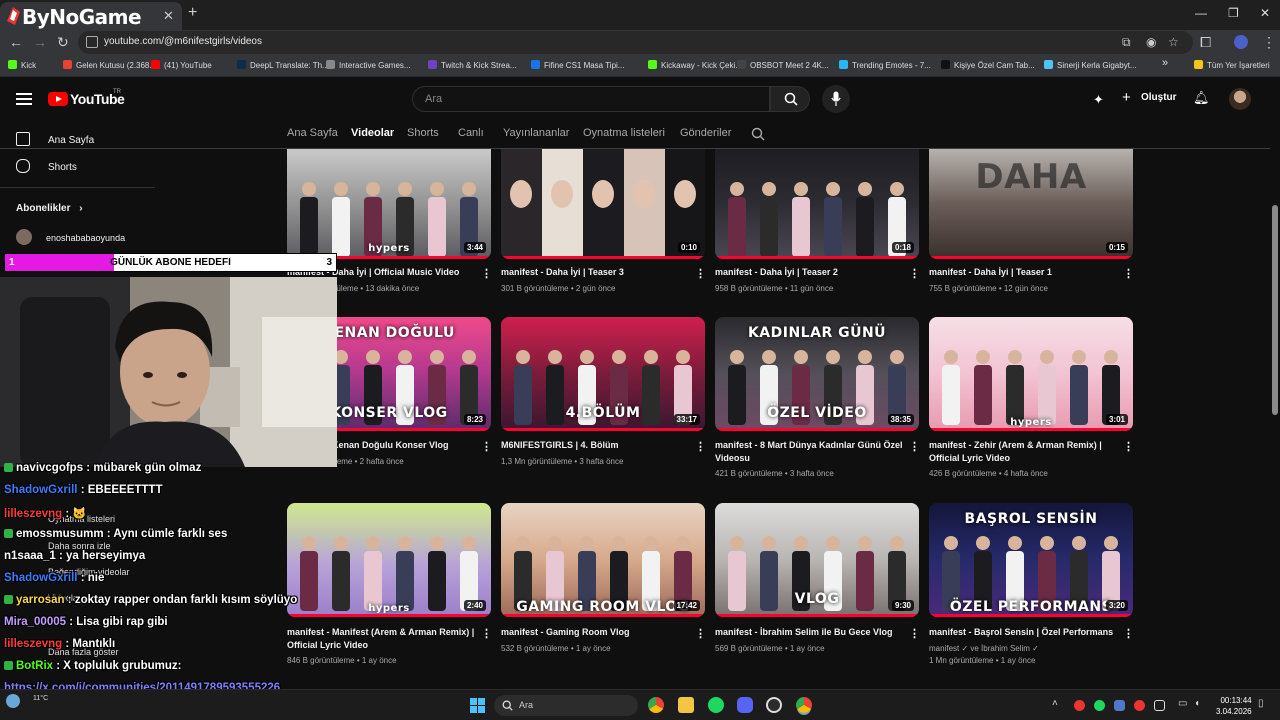 The image size is (1280, 720). I want to click on eye-off-icon: ◉, so click(1151, 42).